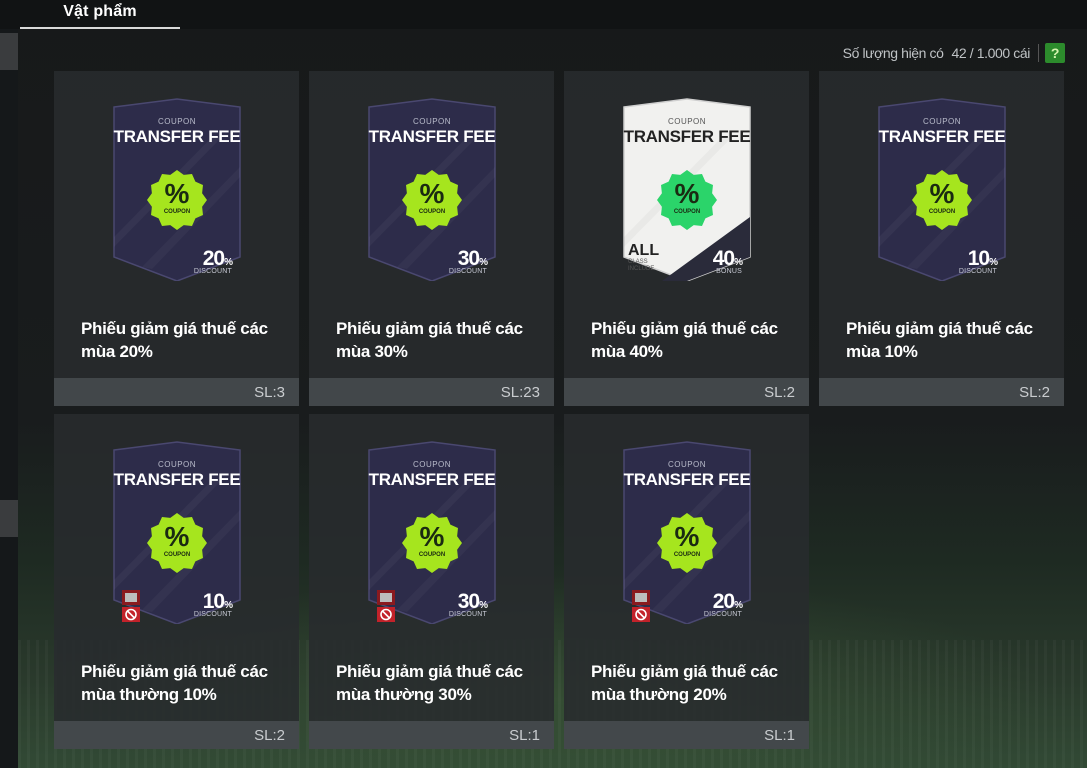 The image size is (1087, 768). I want to click on item-title: Phiếu giảm giá thuế các mùa 20%, so click(174, 340).